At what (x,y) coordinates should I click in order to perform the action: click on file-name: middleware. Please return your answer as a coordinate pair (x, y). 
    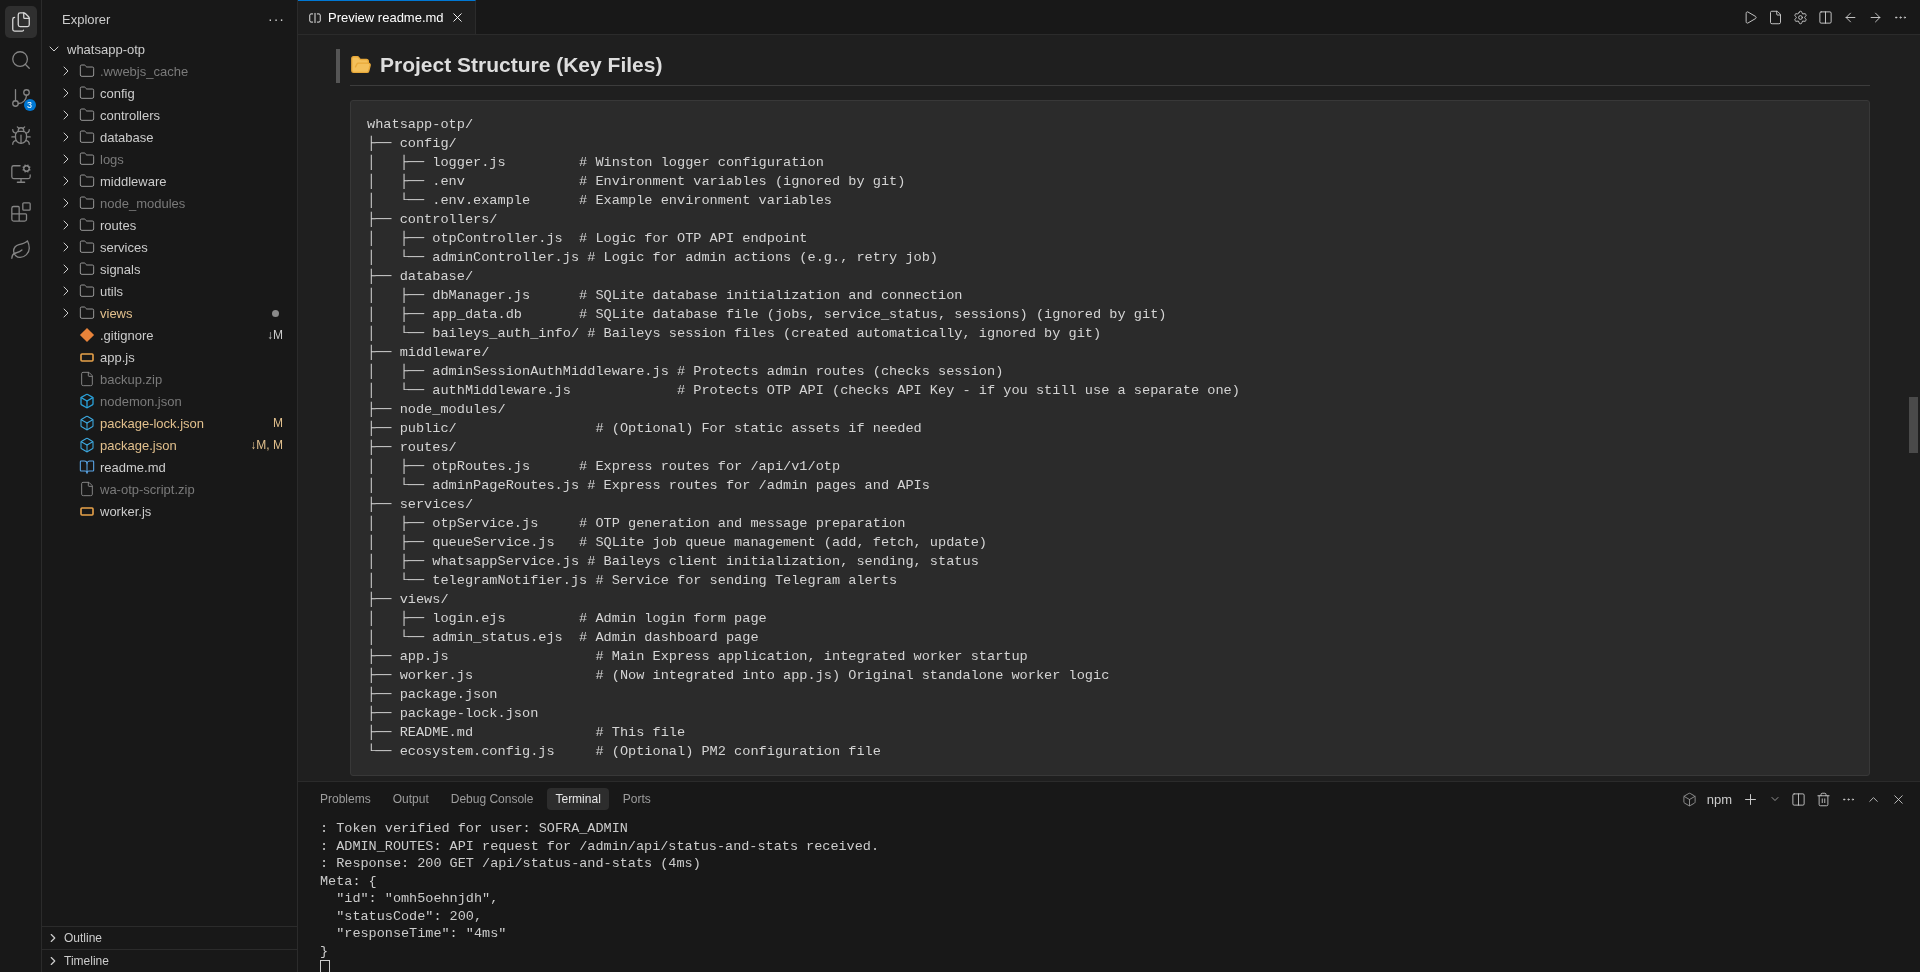
    Looking at the image, I should click on (134, 181).